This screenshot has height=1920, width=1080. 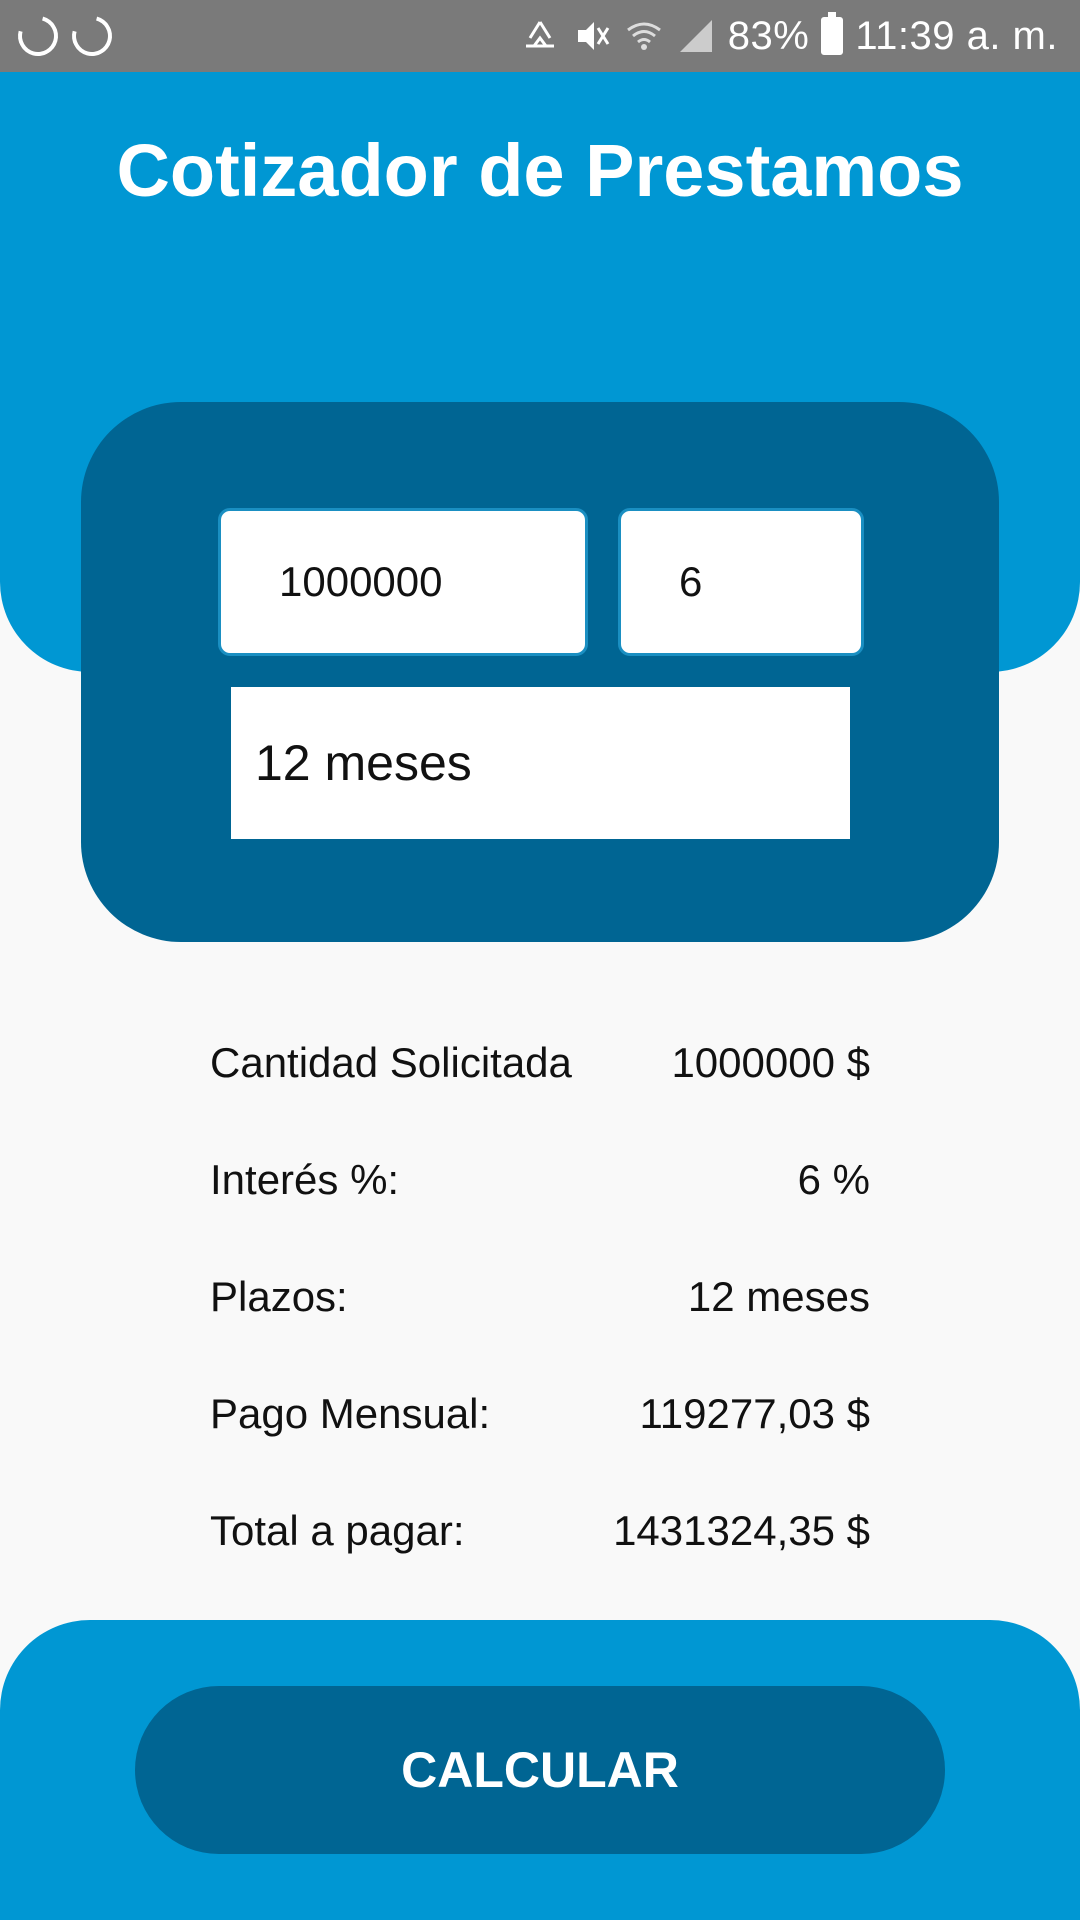 What do you see at coordinates (833, 1179) in the screenshot?
I see `summary-value: 6 %` at bounding box center [833, 1179].